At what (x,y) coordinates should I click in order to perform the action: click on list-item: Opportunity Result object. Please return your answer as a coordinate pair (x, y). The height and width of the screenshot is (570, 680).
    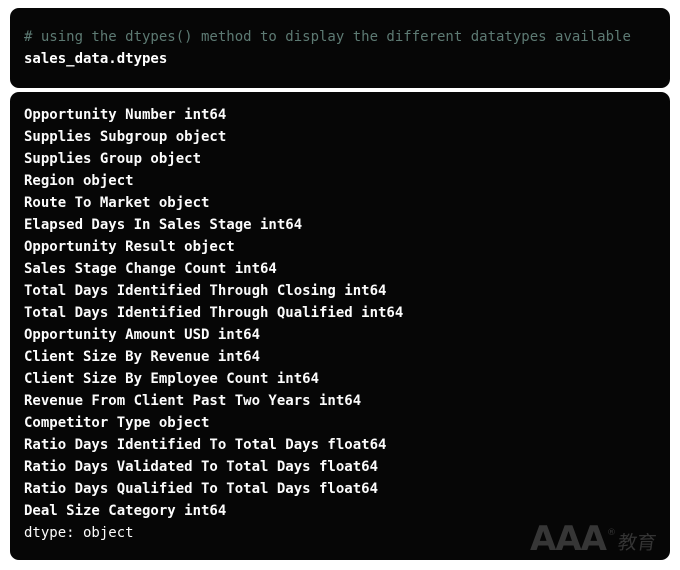
    Looking at the image, I should click on (129, 247).